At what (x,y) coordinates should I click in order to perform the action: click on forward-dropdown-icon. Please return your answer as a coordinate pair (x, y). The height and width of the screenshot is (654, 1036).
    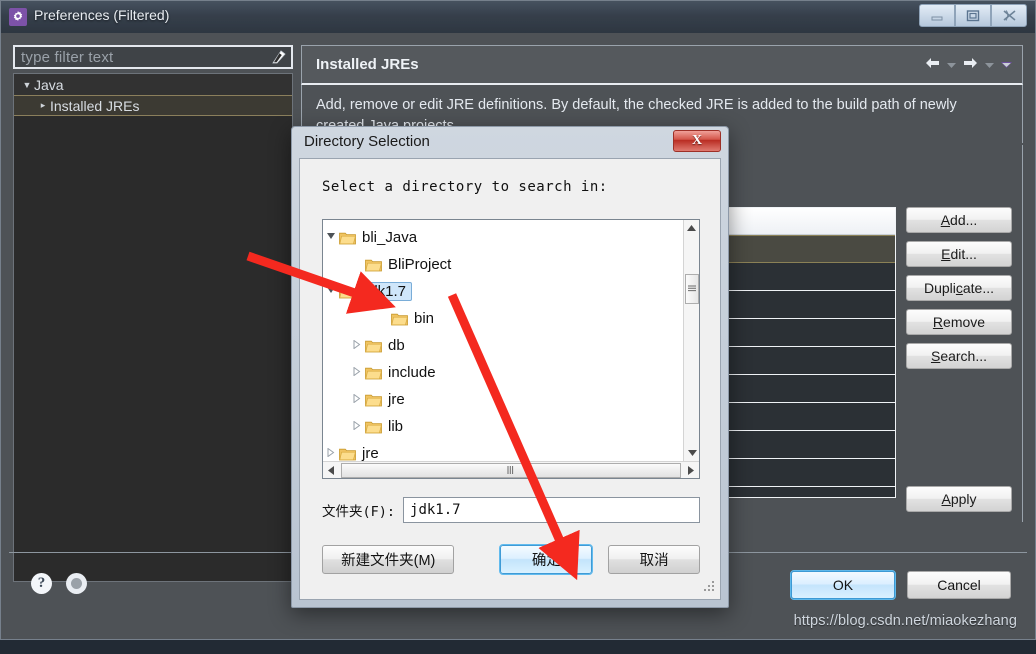
    Looking at the image, I should click on (989, 65).